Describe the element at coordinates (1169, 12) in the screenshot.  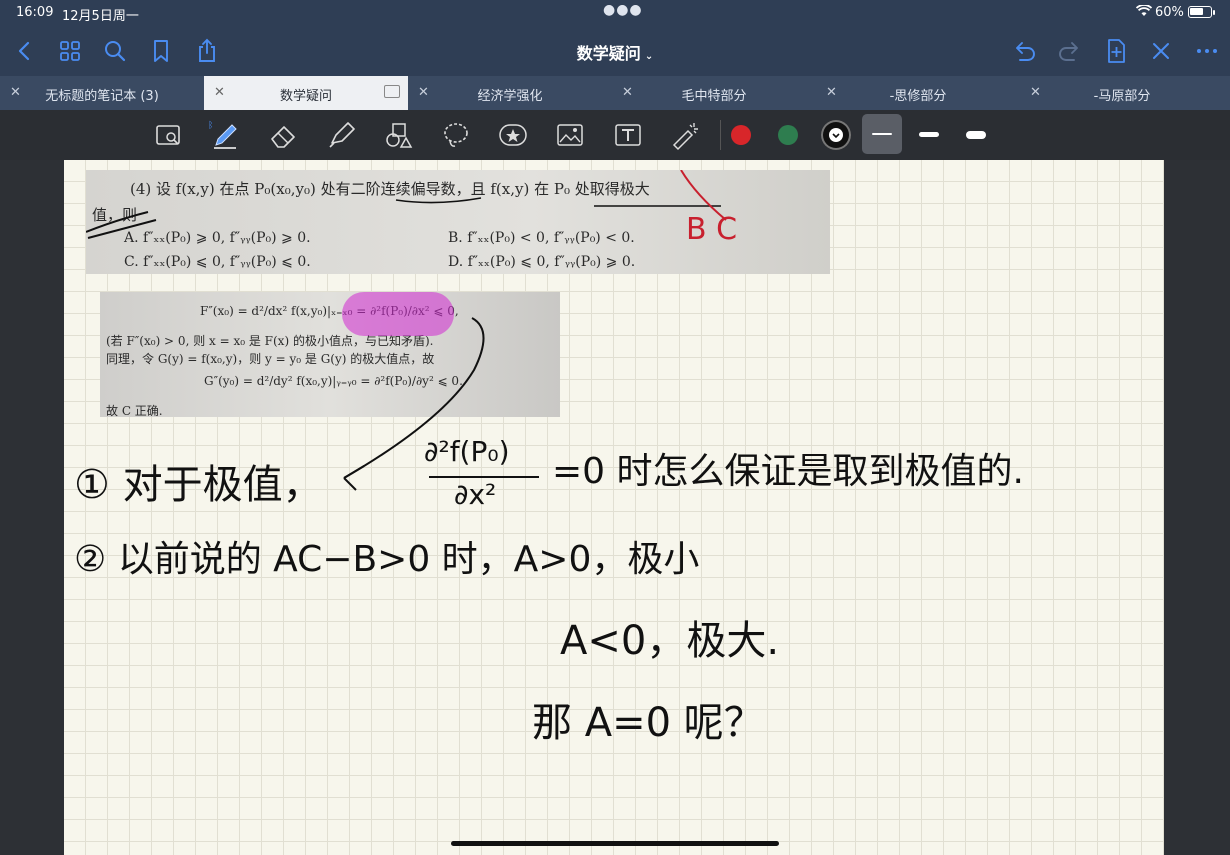
I see `battery-percent: 60%` at that location.